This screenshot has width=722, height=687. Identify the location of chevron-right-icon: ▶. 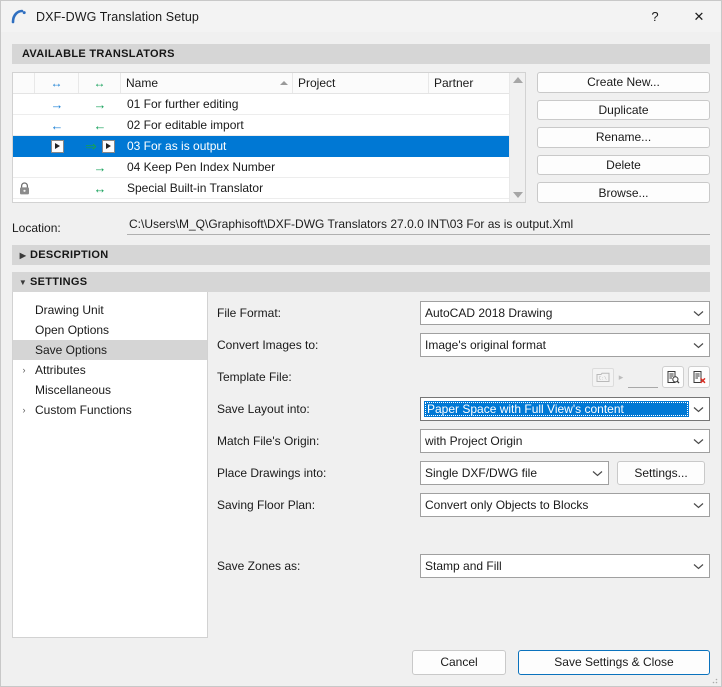
(23, 255).